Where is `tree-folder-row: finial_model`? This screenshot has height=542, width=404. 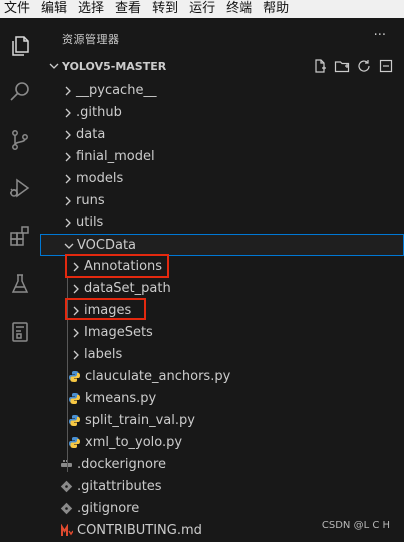
tree-folder-row: finial_model is located at coordinates (222, 157).